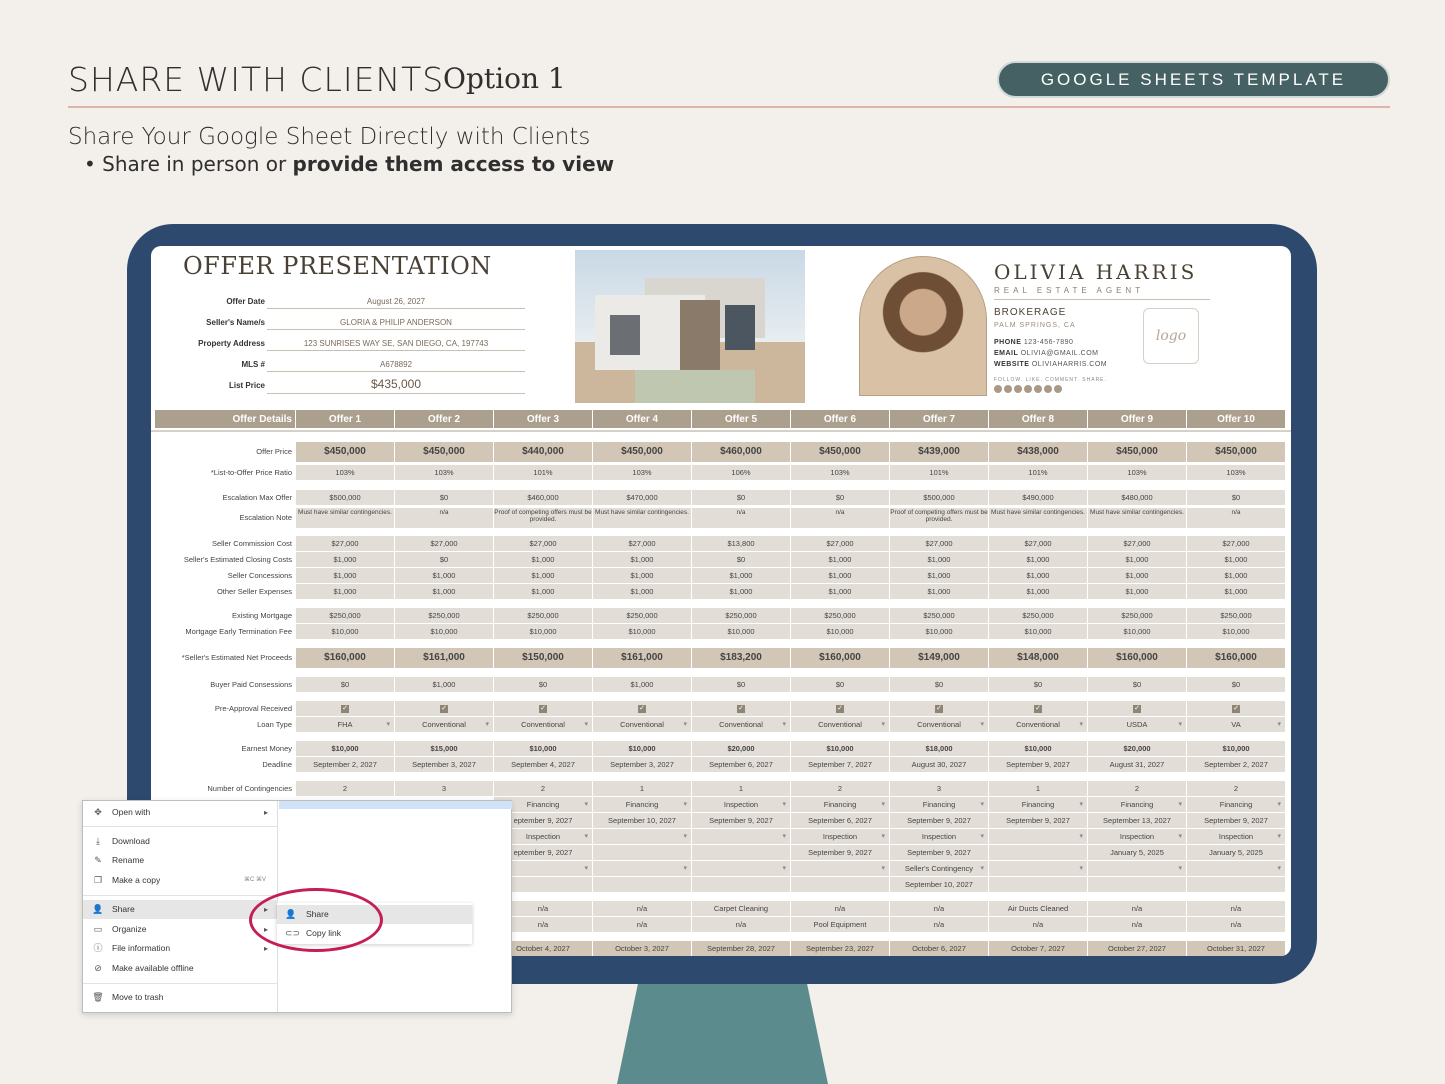 The height and width of the screenshot is (1084, 1445). Describe the element at coordinates (939, 497) in the screenshot. I see `table-cell: $500,000` at that location.